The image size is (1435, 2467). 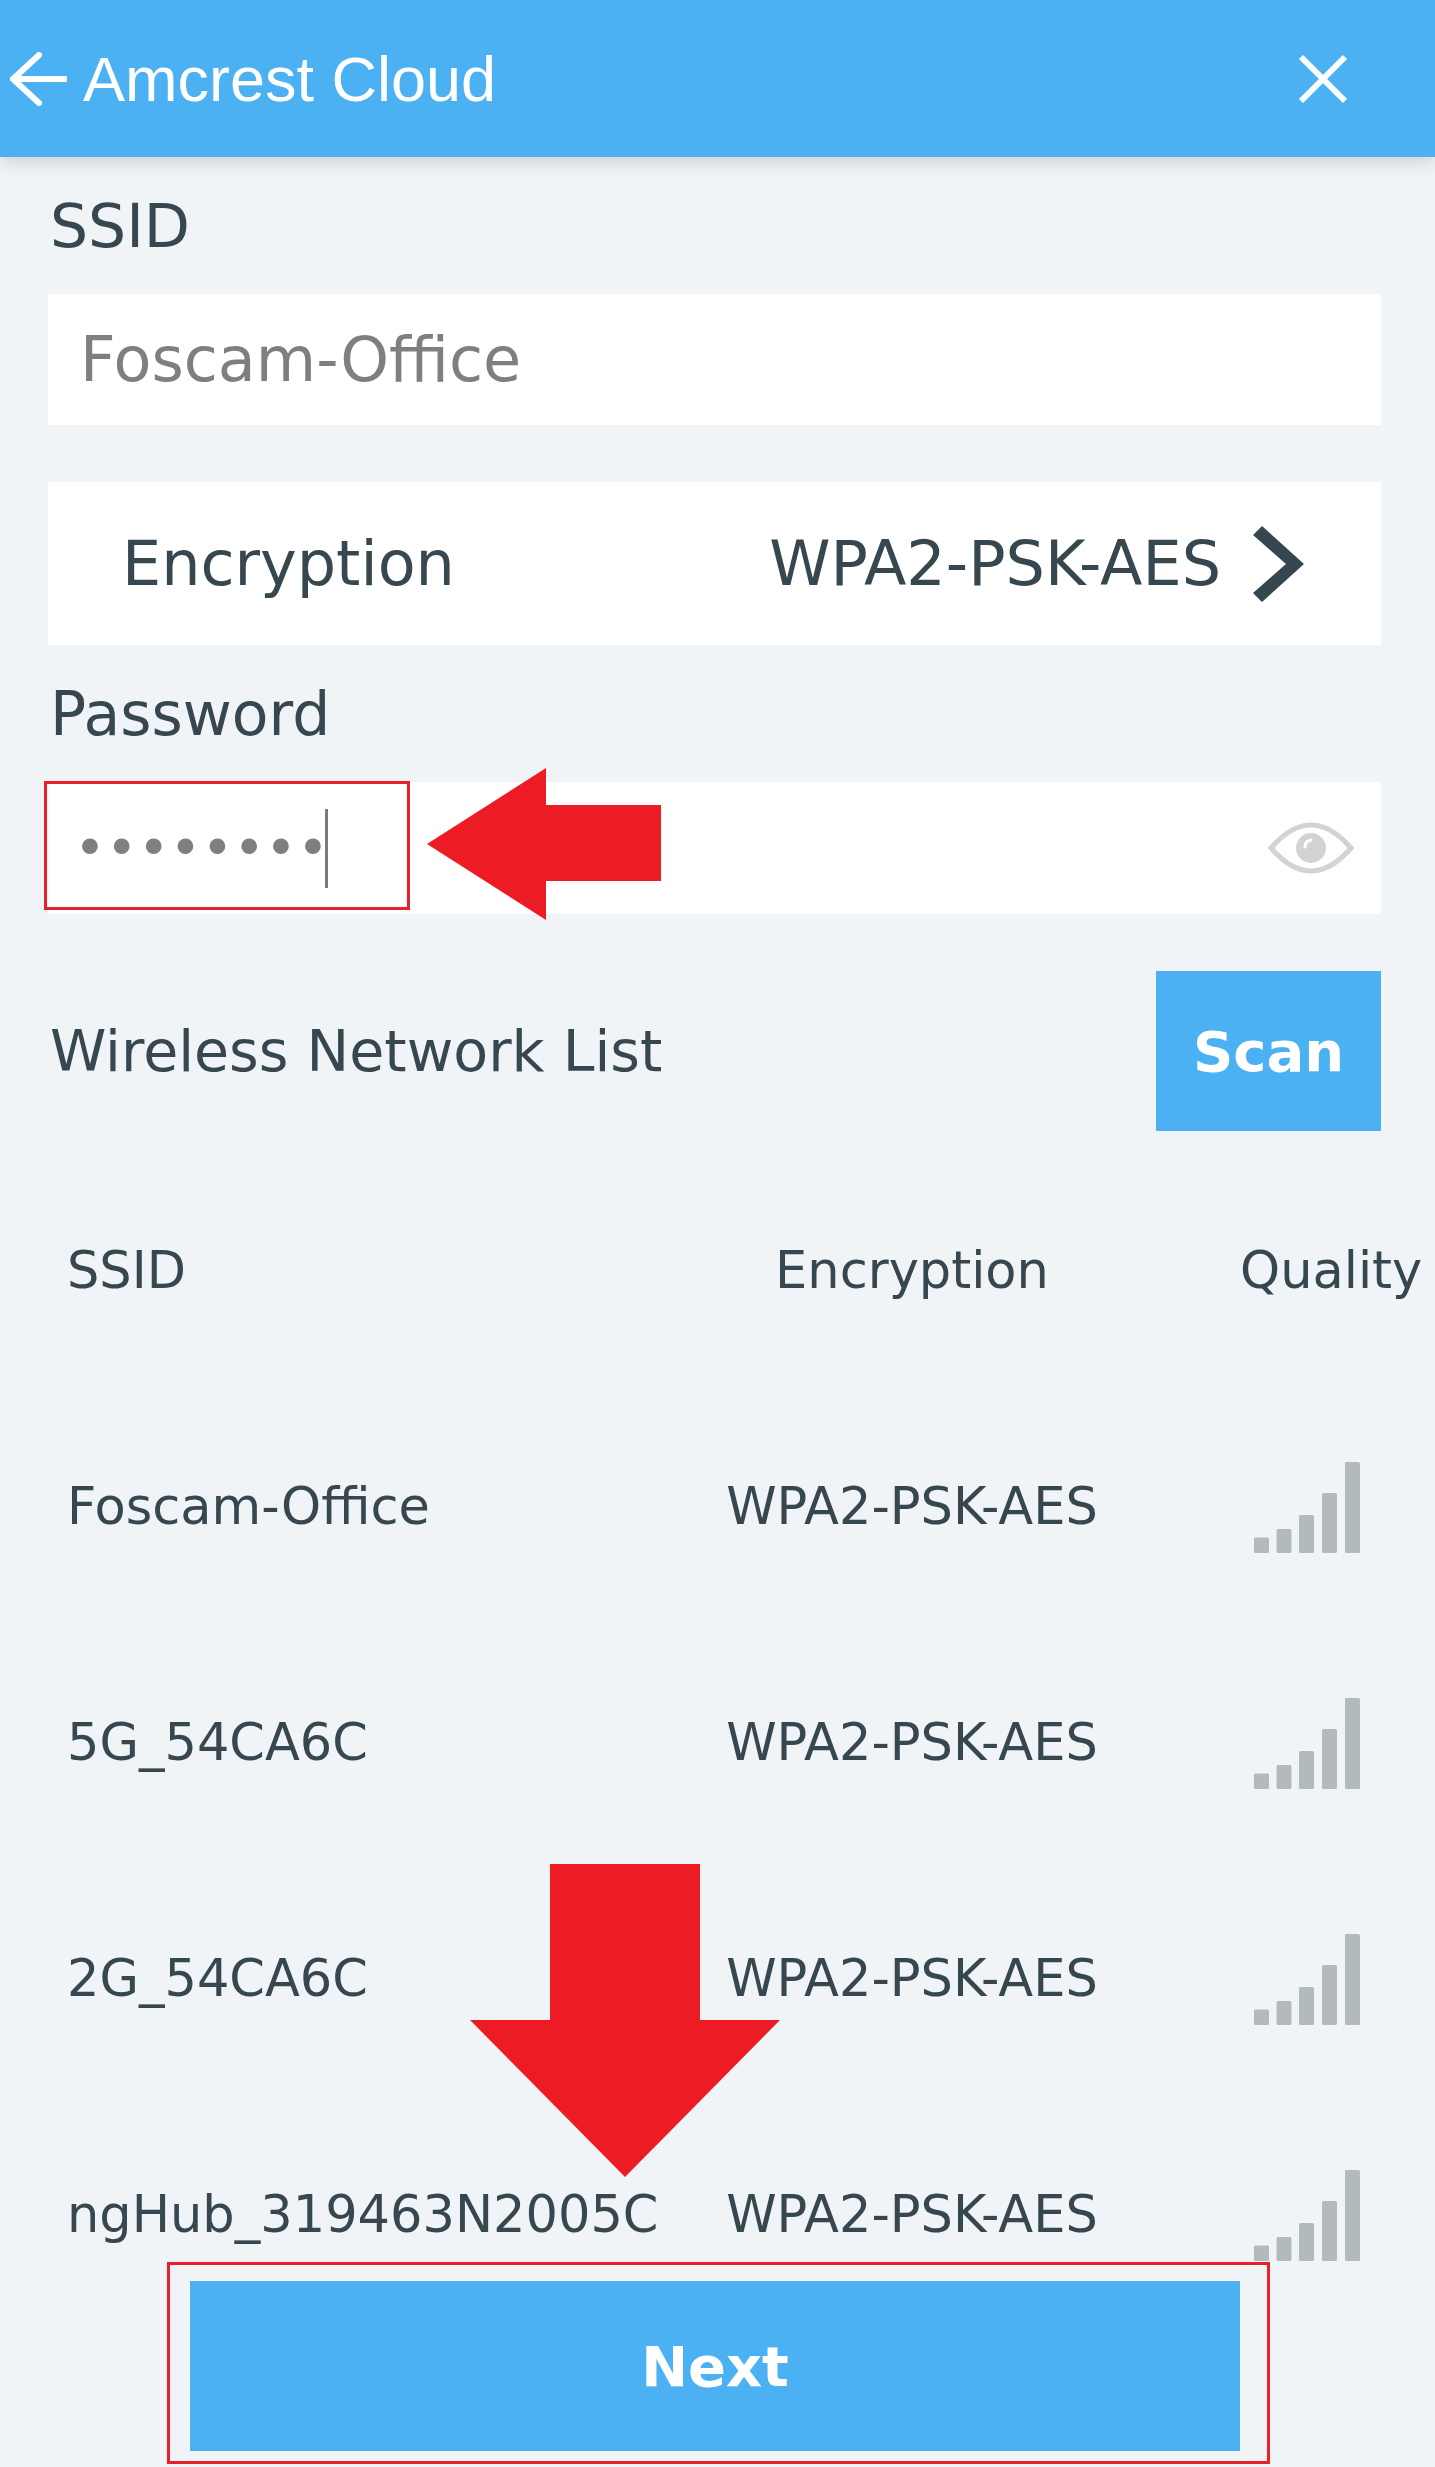 What do you see at coordinates (190, 714) in the screenshot?
I see `field-label: Password` at bounding box center [190, 714].